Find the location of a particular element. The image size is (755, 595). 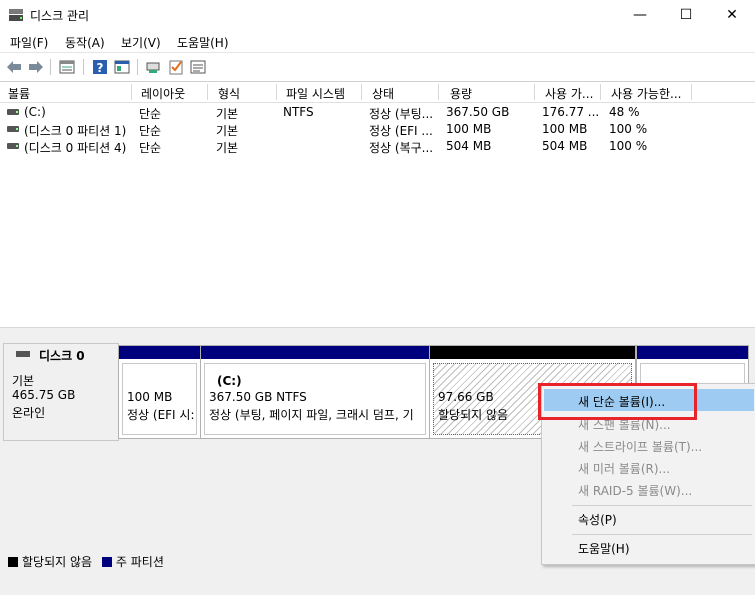

back-icon is located at coordinates (14, 67).